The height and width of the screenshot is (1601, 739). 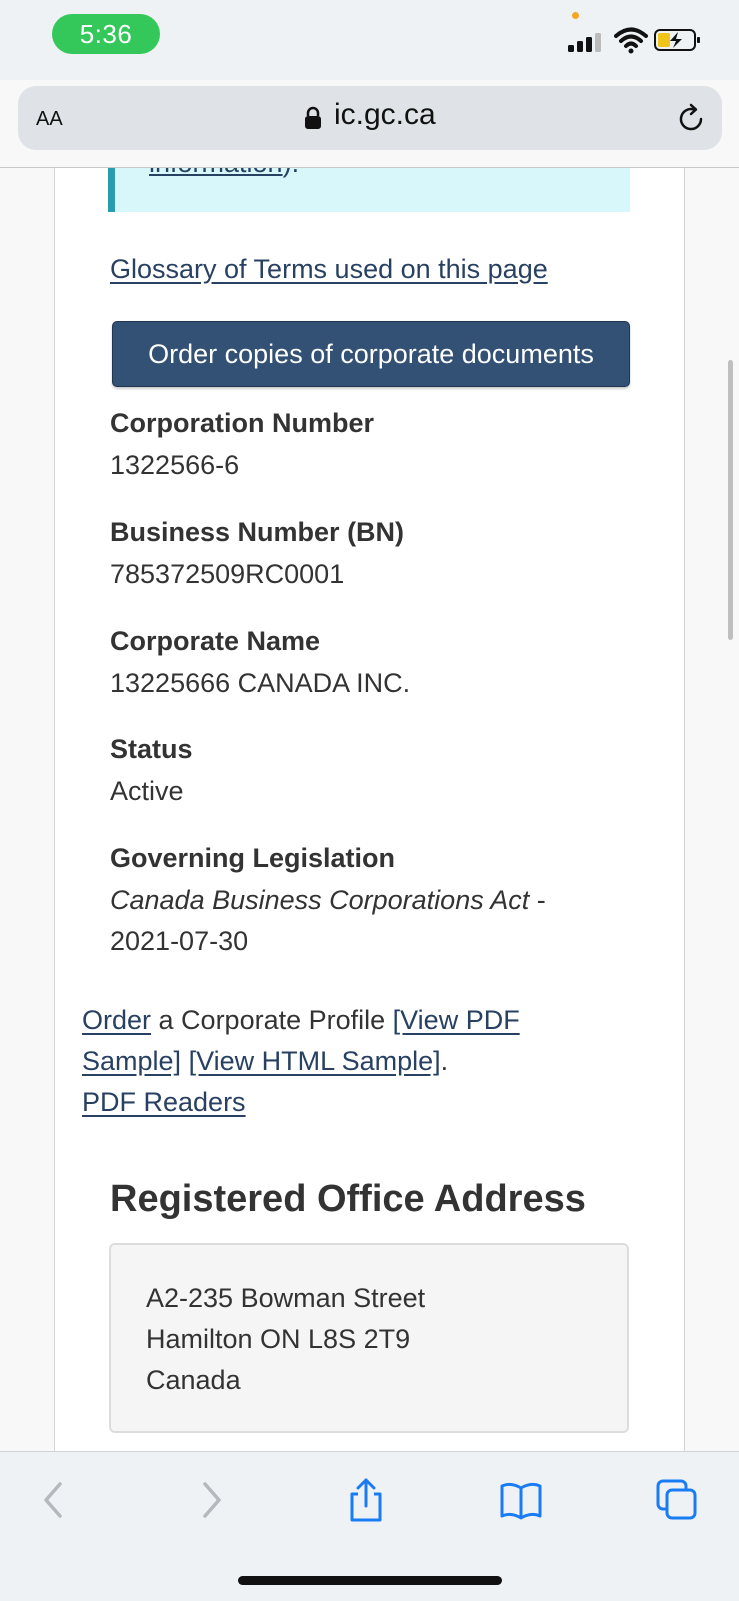 What do you see at coordinates (175, 465) in the screenshot?
I see `corporation-number-value: 1322566-6` at bounding box center [175, 465].